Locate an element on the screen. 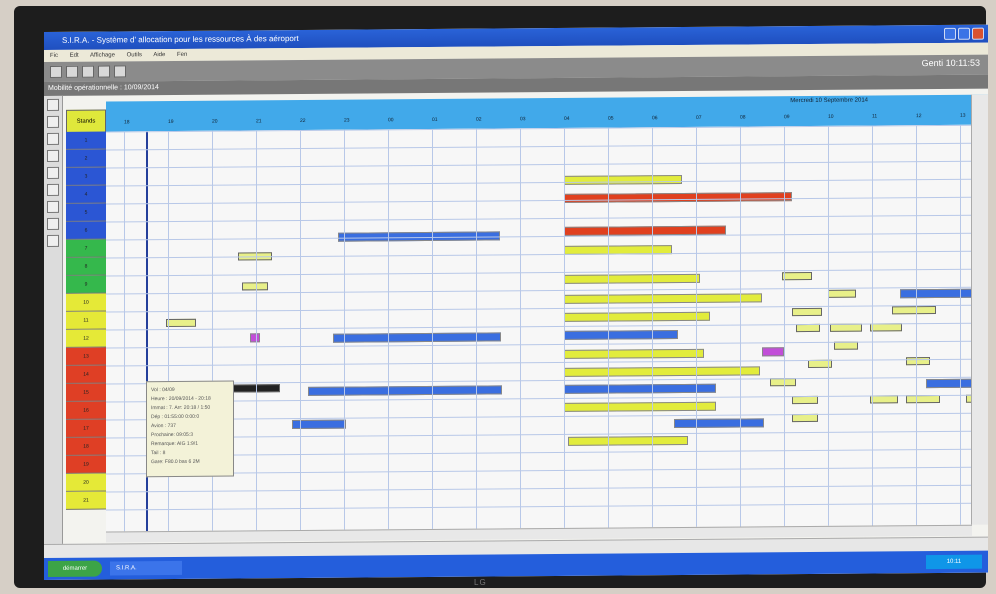  stand-row-label: 15 is located at coordinates (86, 392).